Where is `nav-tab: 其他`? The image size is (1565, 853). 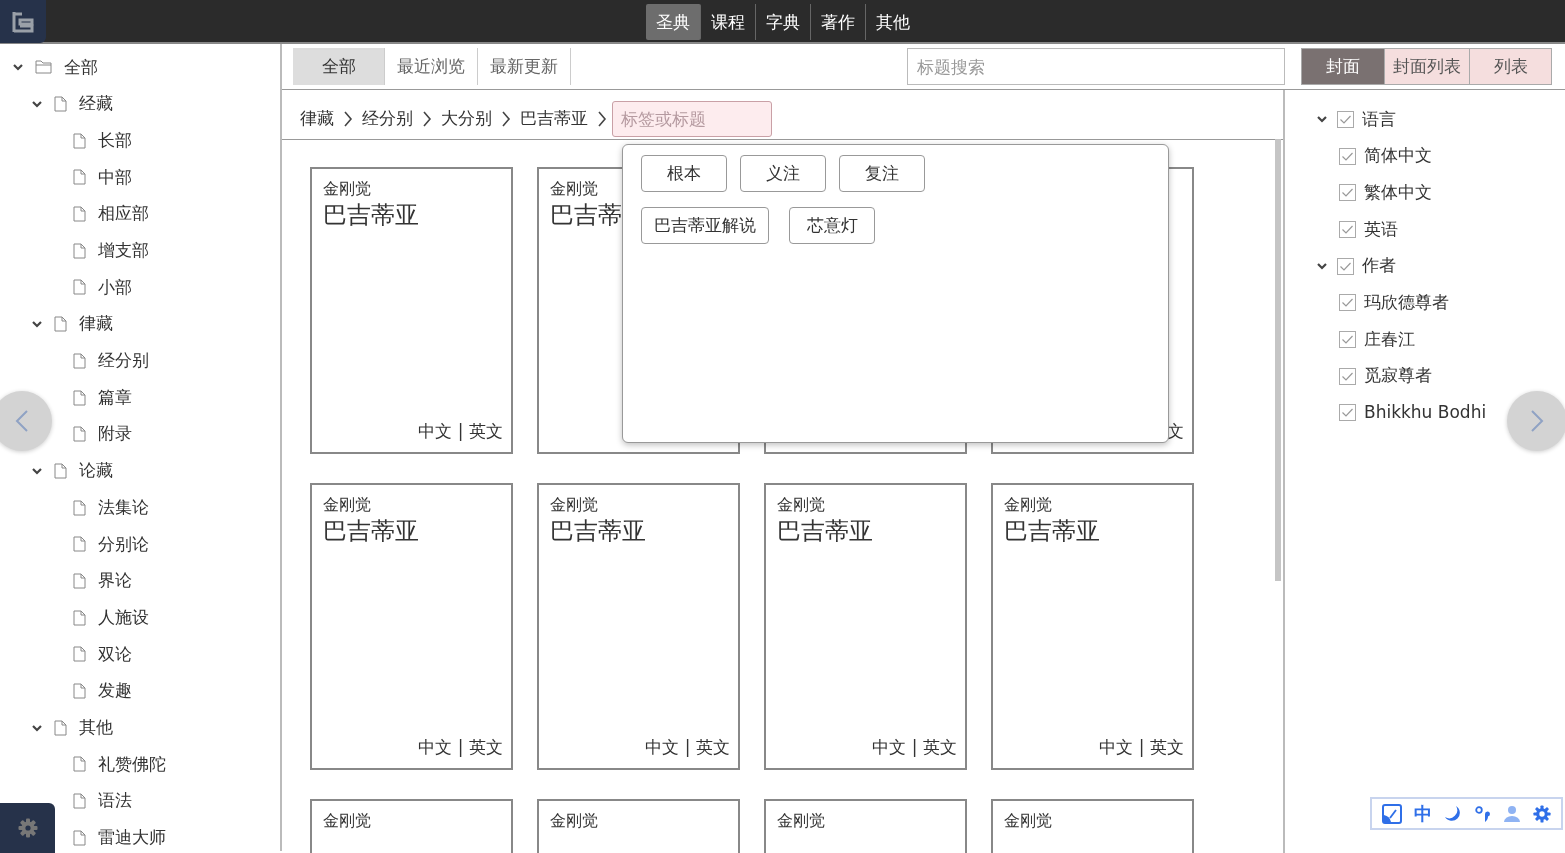
nav-tab: 其他 is located at coordinates (892, 22).